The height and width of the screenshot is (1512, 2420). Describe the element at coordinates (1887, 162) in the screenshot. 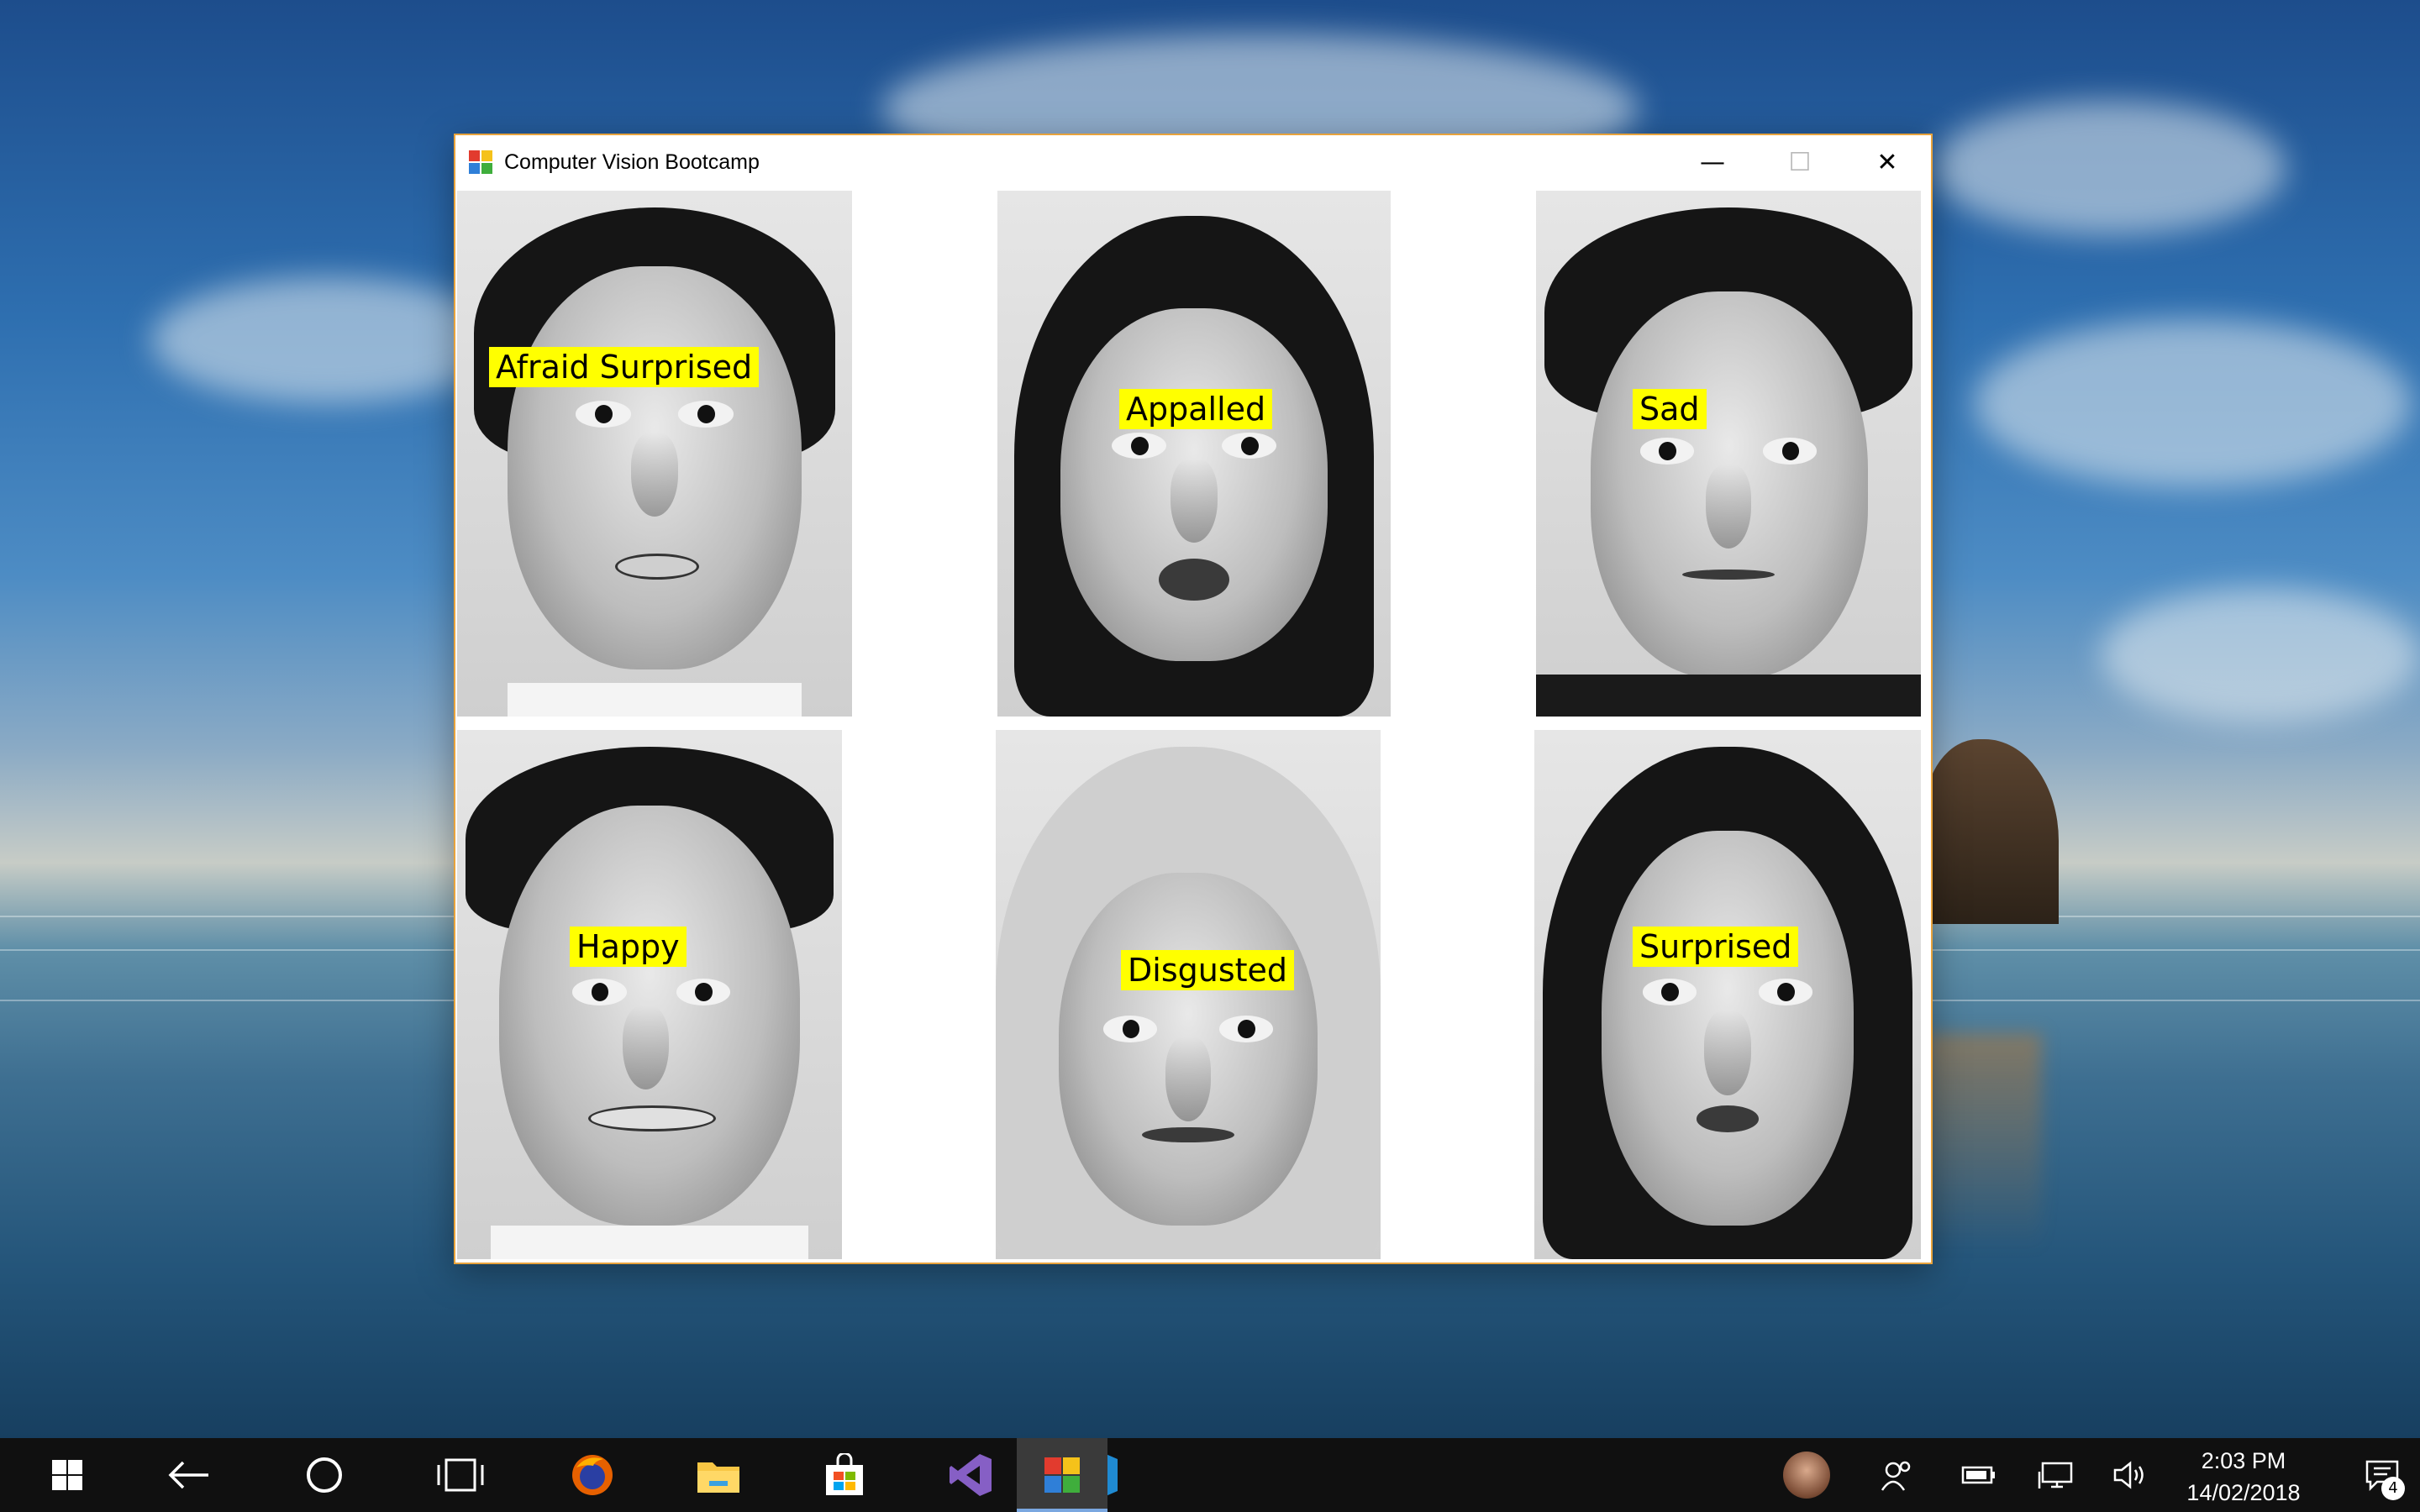

I see `close-button: ✕` at that location.